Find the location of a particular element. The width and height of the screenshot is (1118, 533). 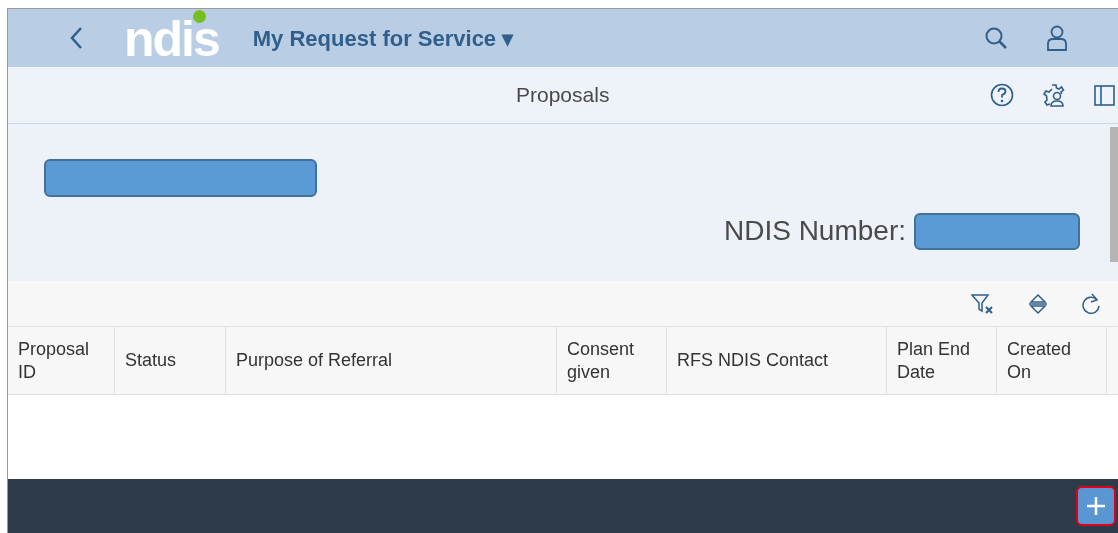

settings-icon is located at coordinates (1054, 95).